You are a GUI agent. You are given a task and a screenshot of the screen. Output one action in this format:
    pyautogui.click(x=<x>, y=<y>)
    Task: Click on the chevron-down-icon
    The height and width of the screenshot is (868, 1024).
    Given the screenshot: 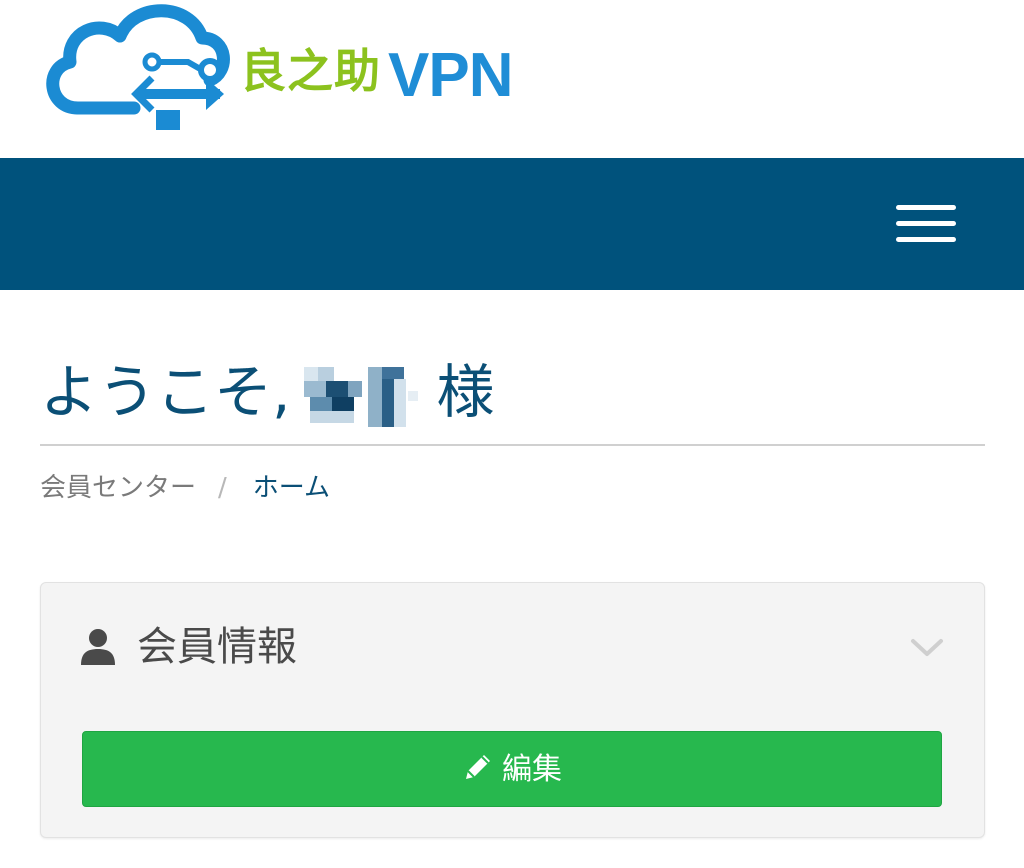 What is the action you would take?
    pyautogui.click(x=927, y=647)
    